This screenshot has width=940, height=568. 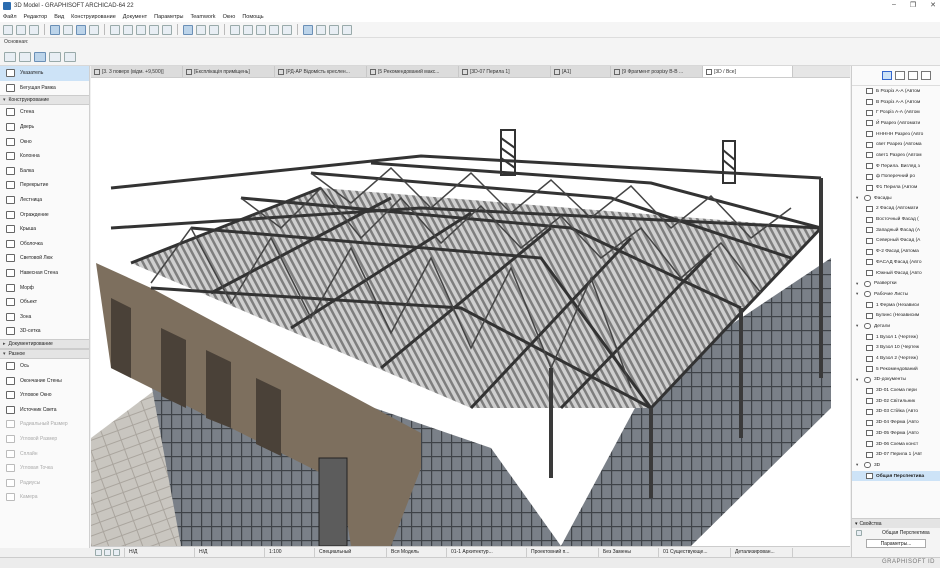 I want to click on navigator-folder: ▾ 3D, so click(x=896, y=465).